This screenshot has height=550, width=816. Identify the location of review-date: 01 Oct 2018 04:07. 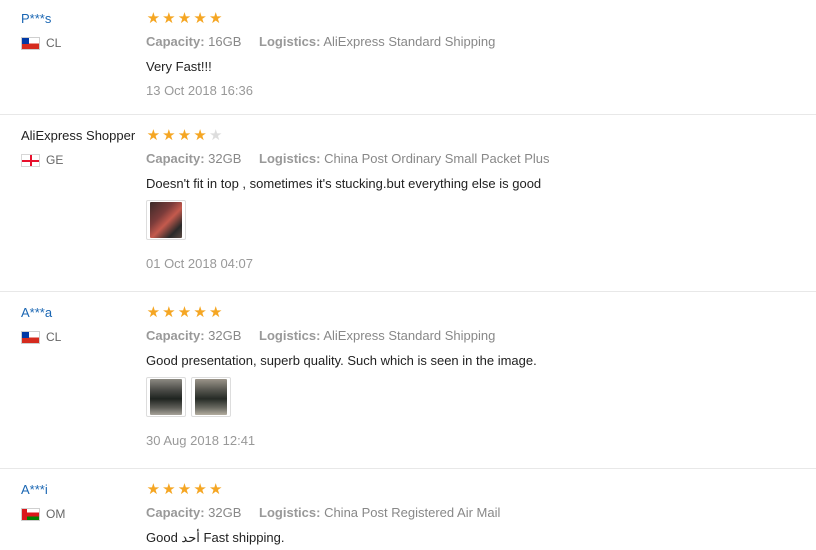
(199, 263).